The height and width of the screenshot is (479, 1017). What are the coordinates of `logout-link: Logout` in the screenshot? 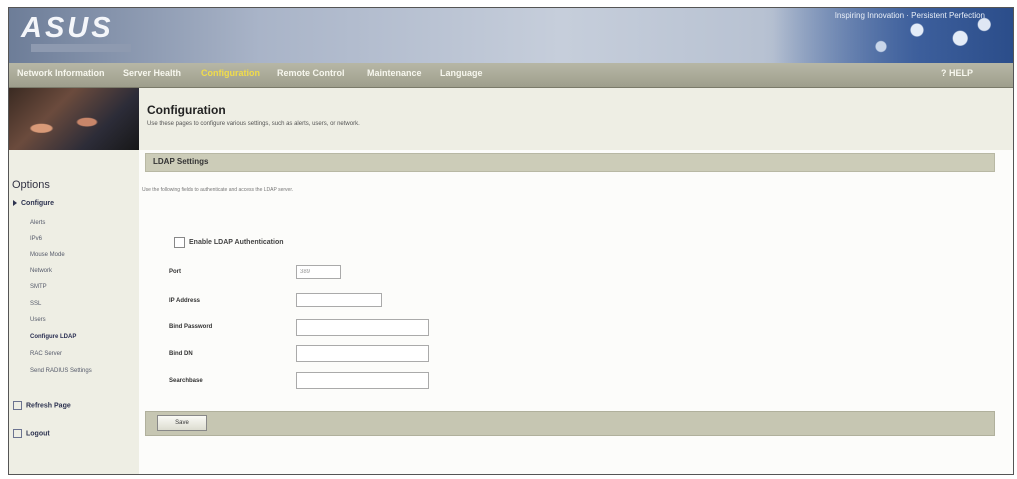 It's located at (31, 433).